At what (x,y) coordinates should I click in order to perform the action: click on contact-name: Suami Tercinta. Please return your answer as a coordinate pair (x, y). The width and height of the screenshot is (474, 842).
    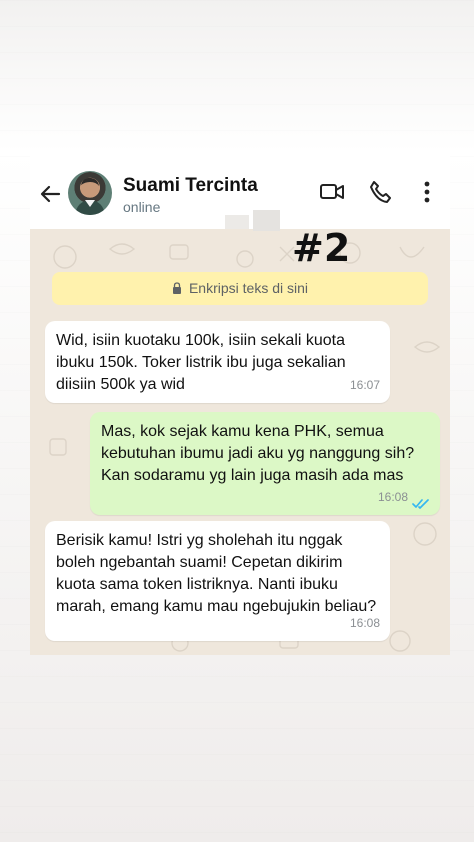
    Looking at the image, I should click on (190, 186).